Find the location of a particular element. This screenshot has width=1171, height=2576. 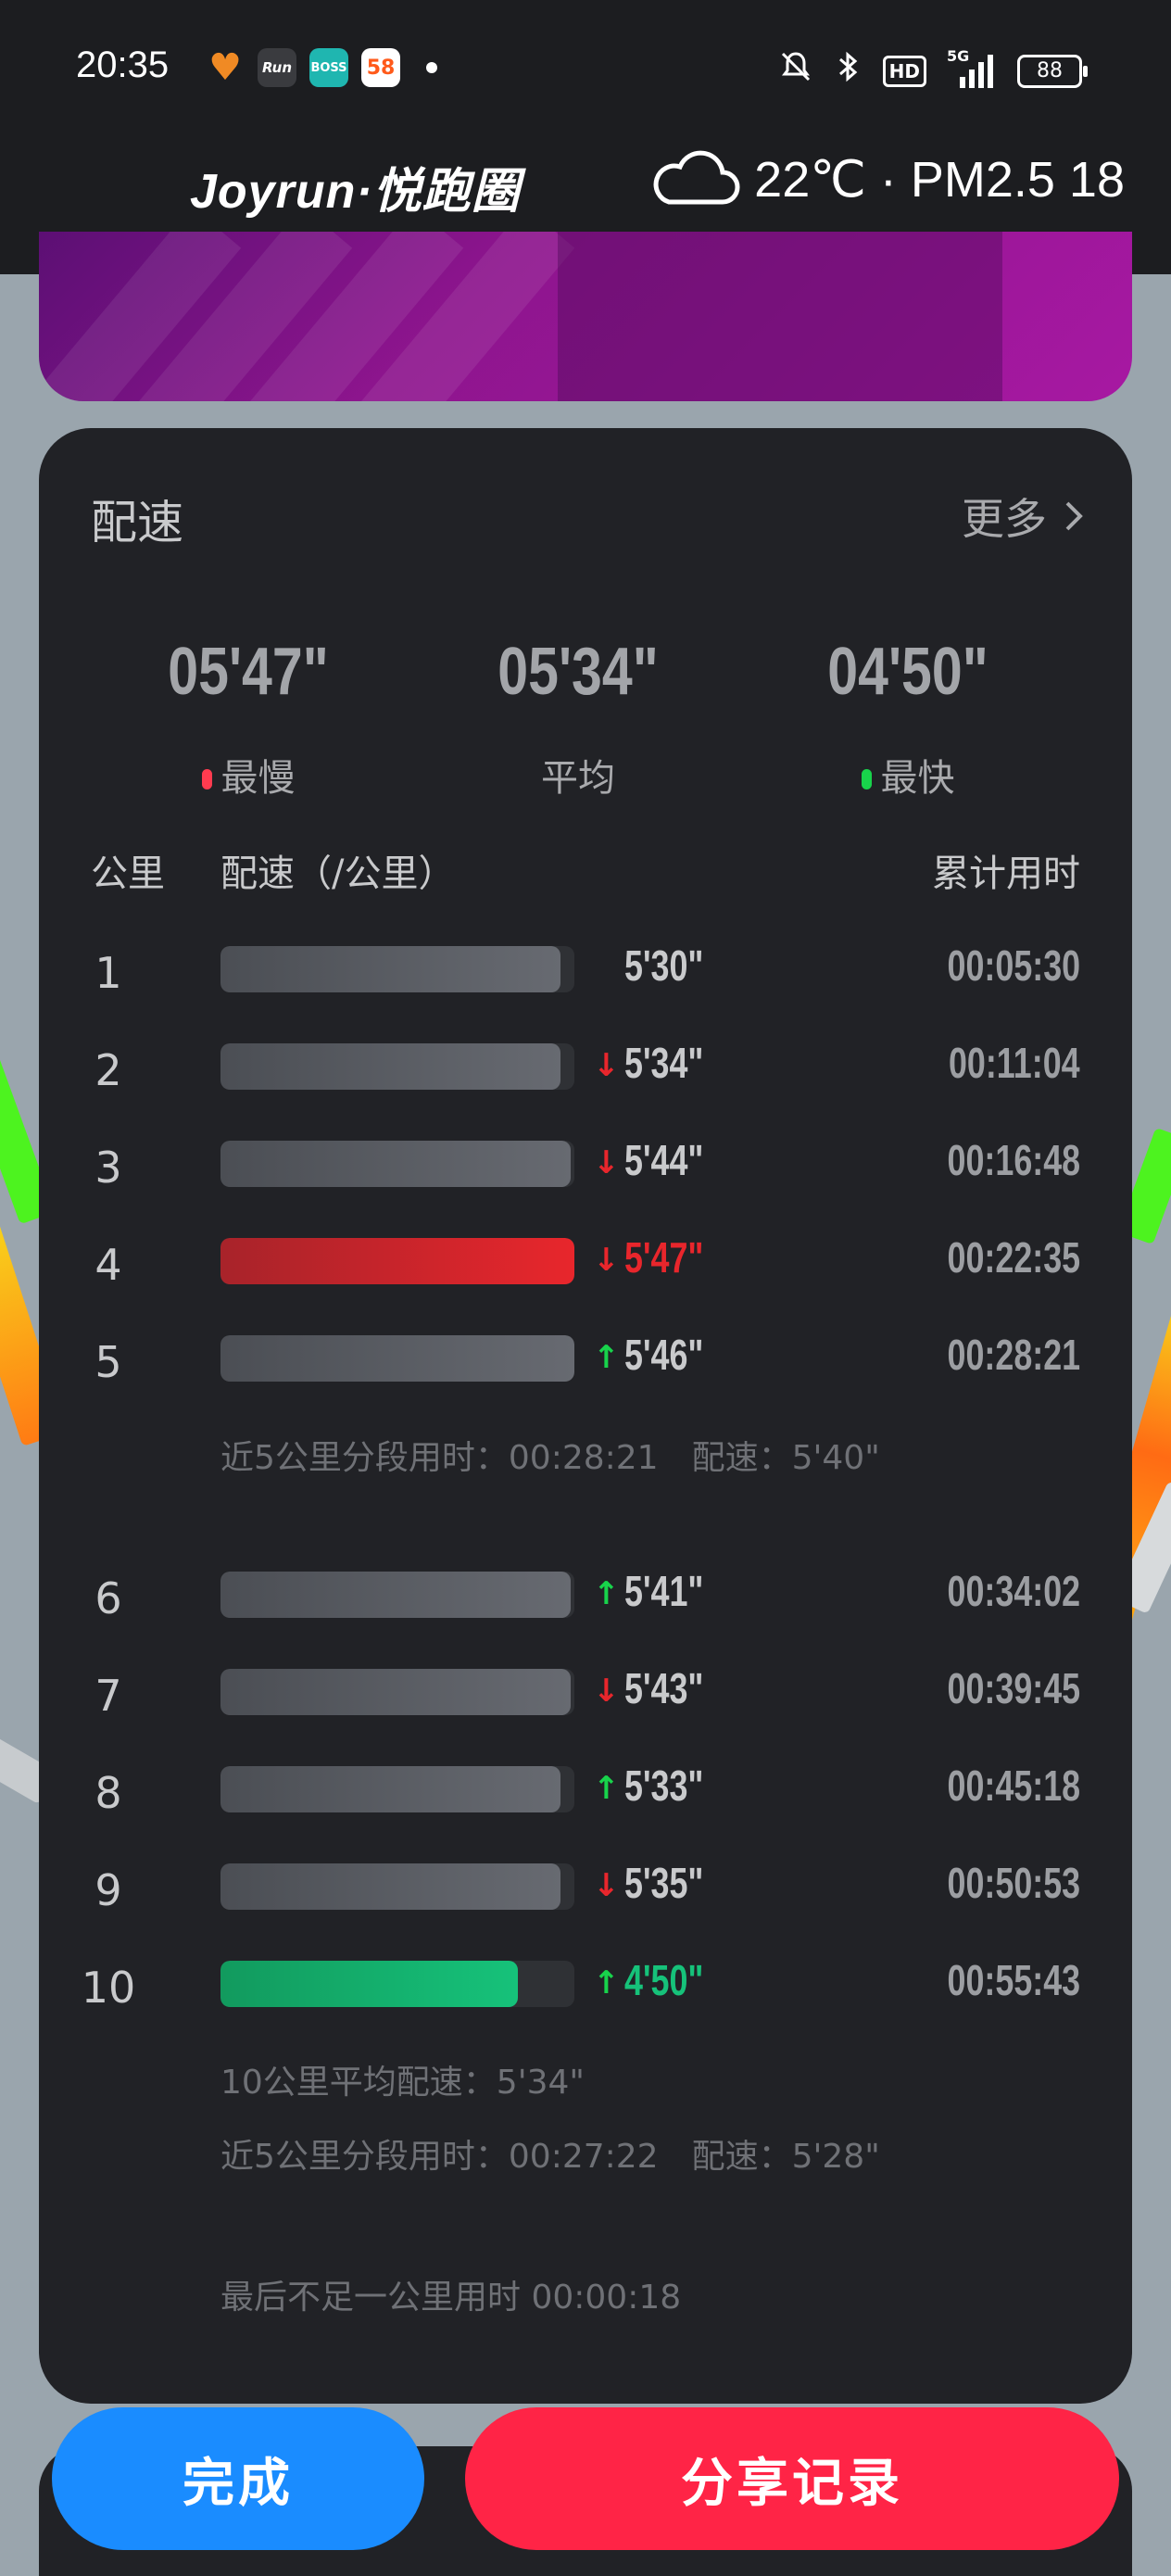

split-pace: 5'43" is located at coordinates (664, 1688).